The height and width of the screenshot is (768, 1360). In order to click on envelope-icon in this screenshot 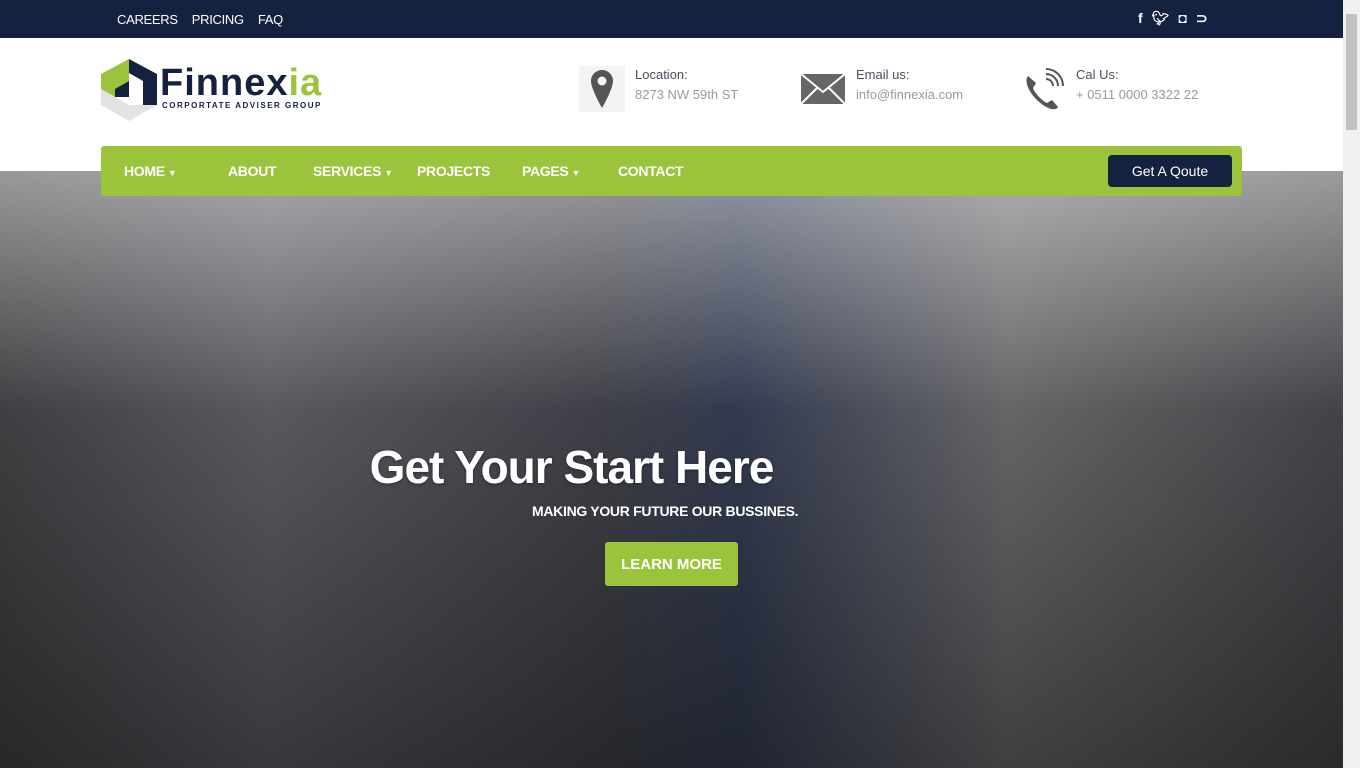, I will do `click(823, 89)`.